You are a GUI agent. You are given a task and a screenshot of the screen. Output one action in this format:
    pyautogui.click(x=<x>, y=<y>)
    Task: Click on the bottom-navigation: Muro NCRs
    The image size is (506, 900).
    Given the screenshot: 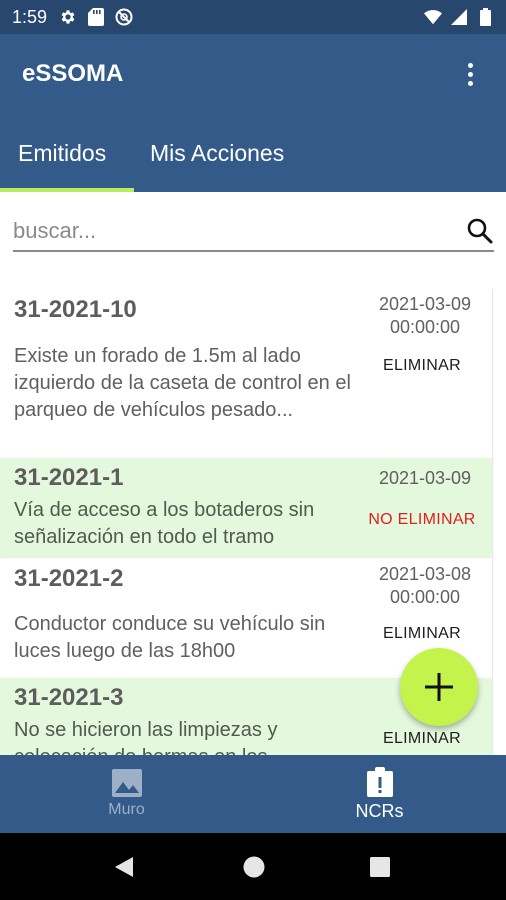 What is the action you would take?
    pyautogui.click(x=253, y=794)
    